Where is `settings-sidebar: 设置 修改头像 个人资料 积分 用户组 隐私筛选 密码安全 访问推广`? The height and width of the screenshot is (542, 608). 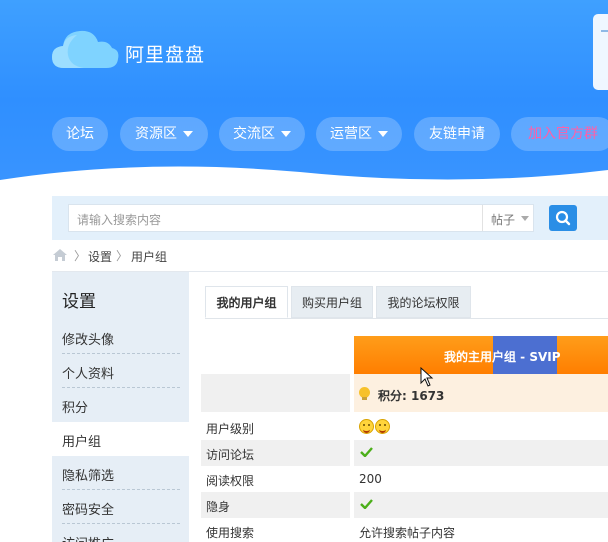 settings-sidebar: 设置 修改头像 个人资料 积分 用户组 隐私筛选 密码安全 访问推广 is located at coordinates (120, 407).